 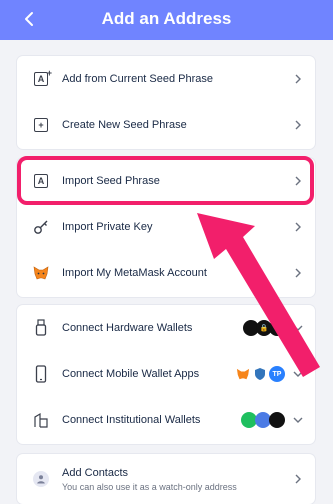 I want to click on row-label: Add from Current Seed Phrase, so click(x=138, y=79).